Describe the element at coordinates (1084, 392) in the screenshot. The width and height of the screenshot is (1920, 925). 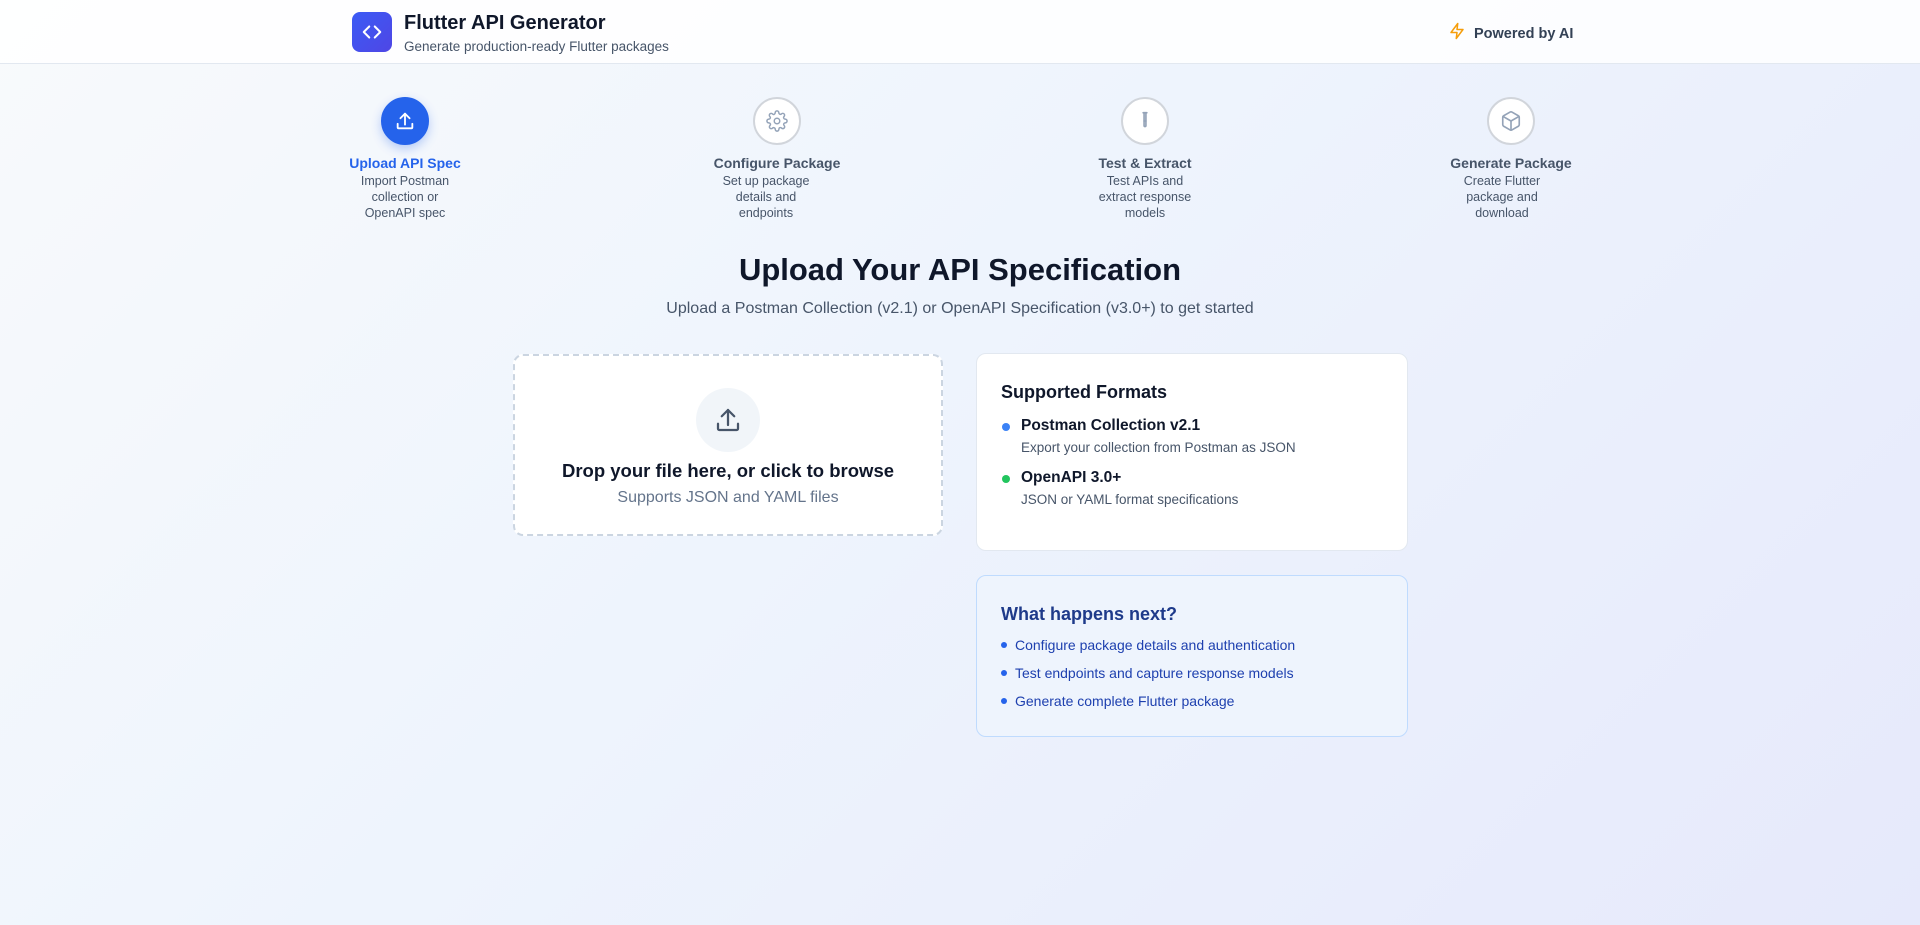
I see `card-title: Supported Formats` at that location.